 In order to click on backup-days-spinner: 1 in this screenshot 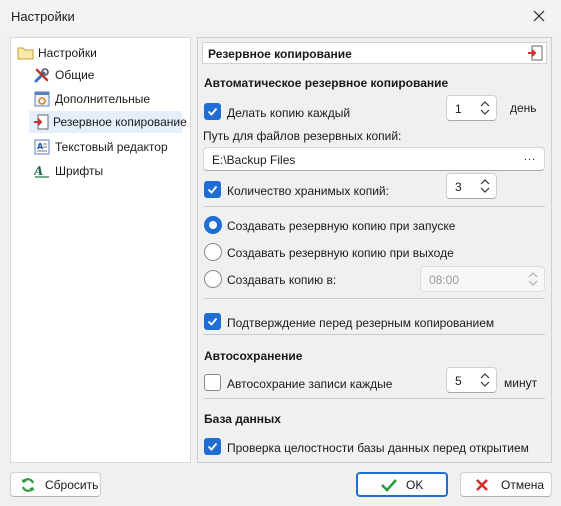, I will do `click(471, 108)`.